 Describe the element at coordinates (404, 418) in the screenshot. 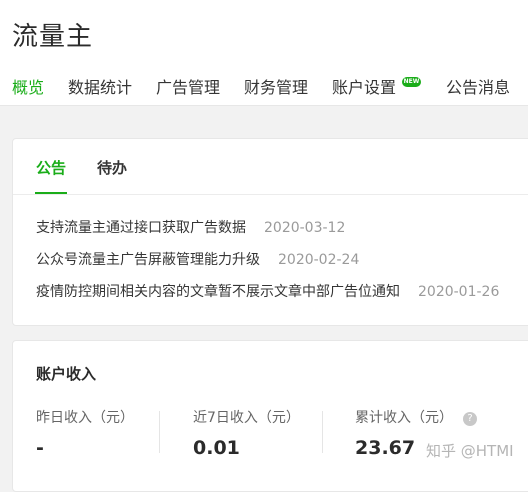

I see `stat-label: 累计收入（元）` at that location.